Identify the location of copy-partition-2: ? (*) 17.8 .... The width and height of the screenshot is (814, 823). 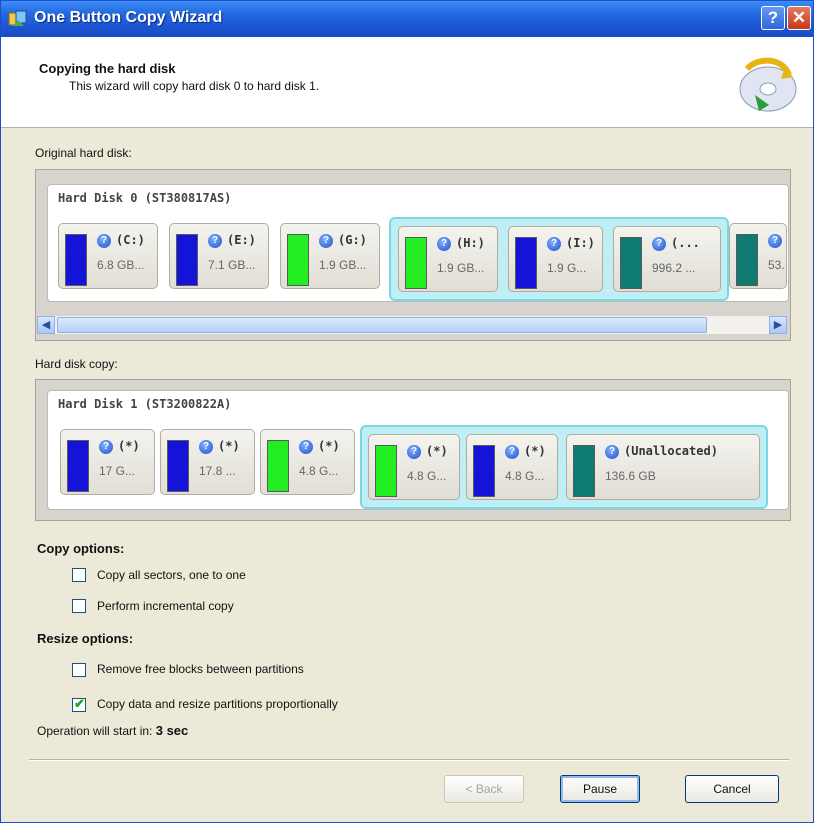
(207, 462).